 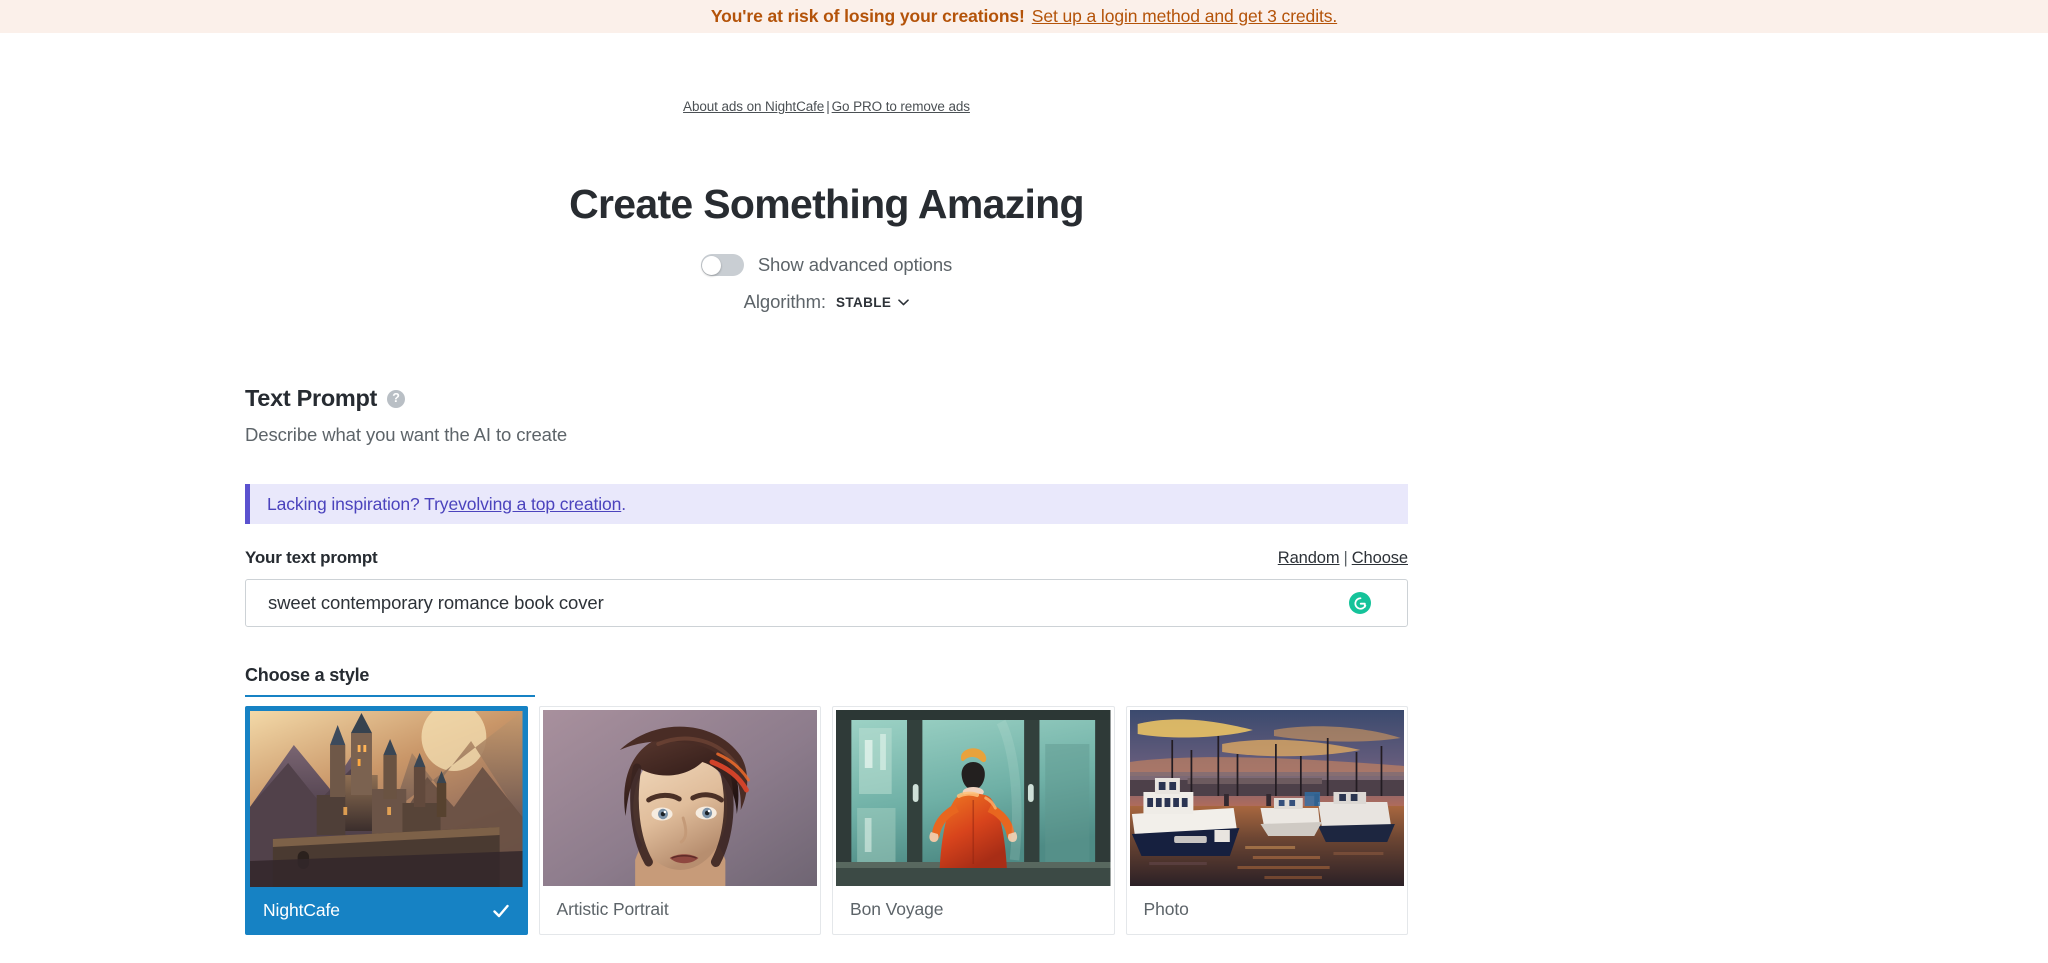 What do you see at coordinates (753, 106) in the screenshot?
I see `about-ads-link: About ads on NightCafe` at bounding box center [753, 106].